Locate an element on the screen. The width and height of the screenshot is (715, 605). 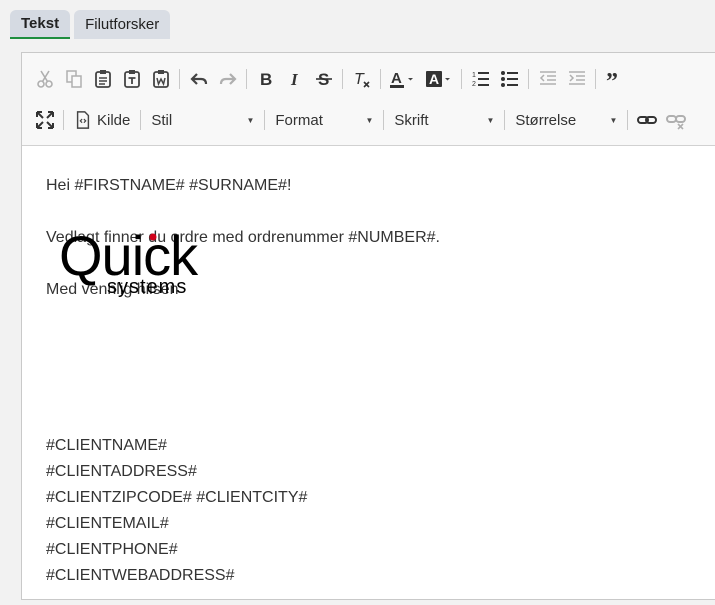
svg-text: T is located at coordinates (359, 79).